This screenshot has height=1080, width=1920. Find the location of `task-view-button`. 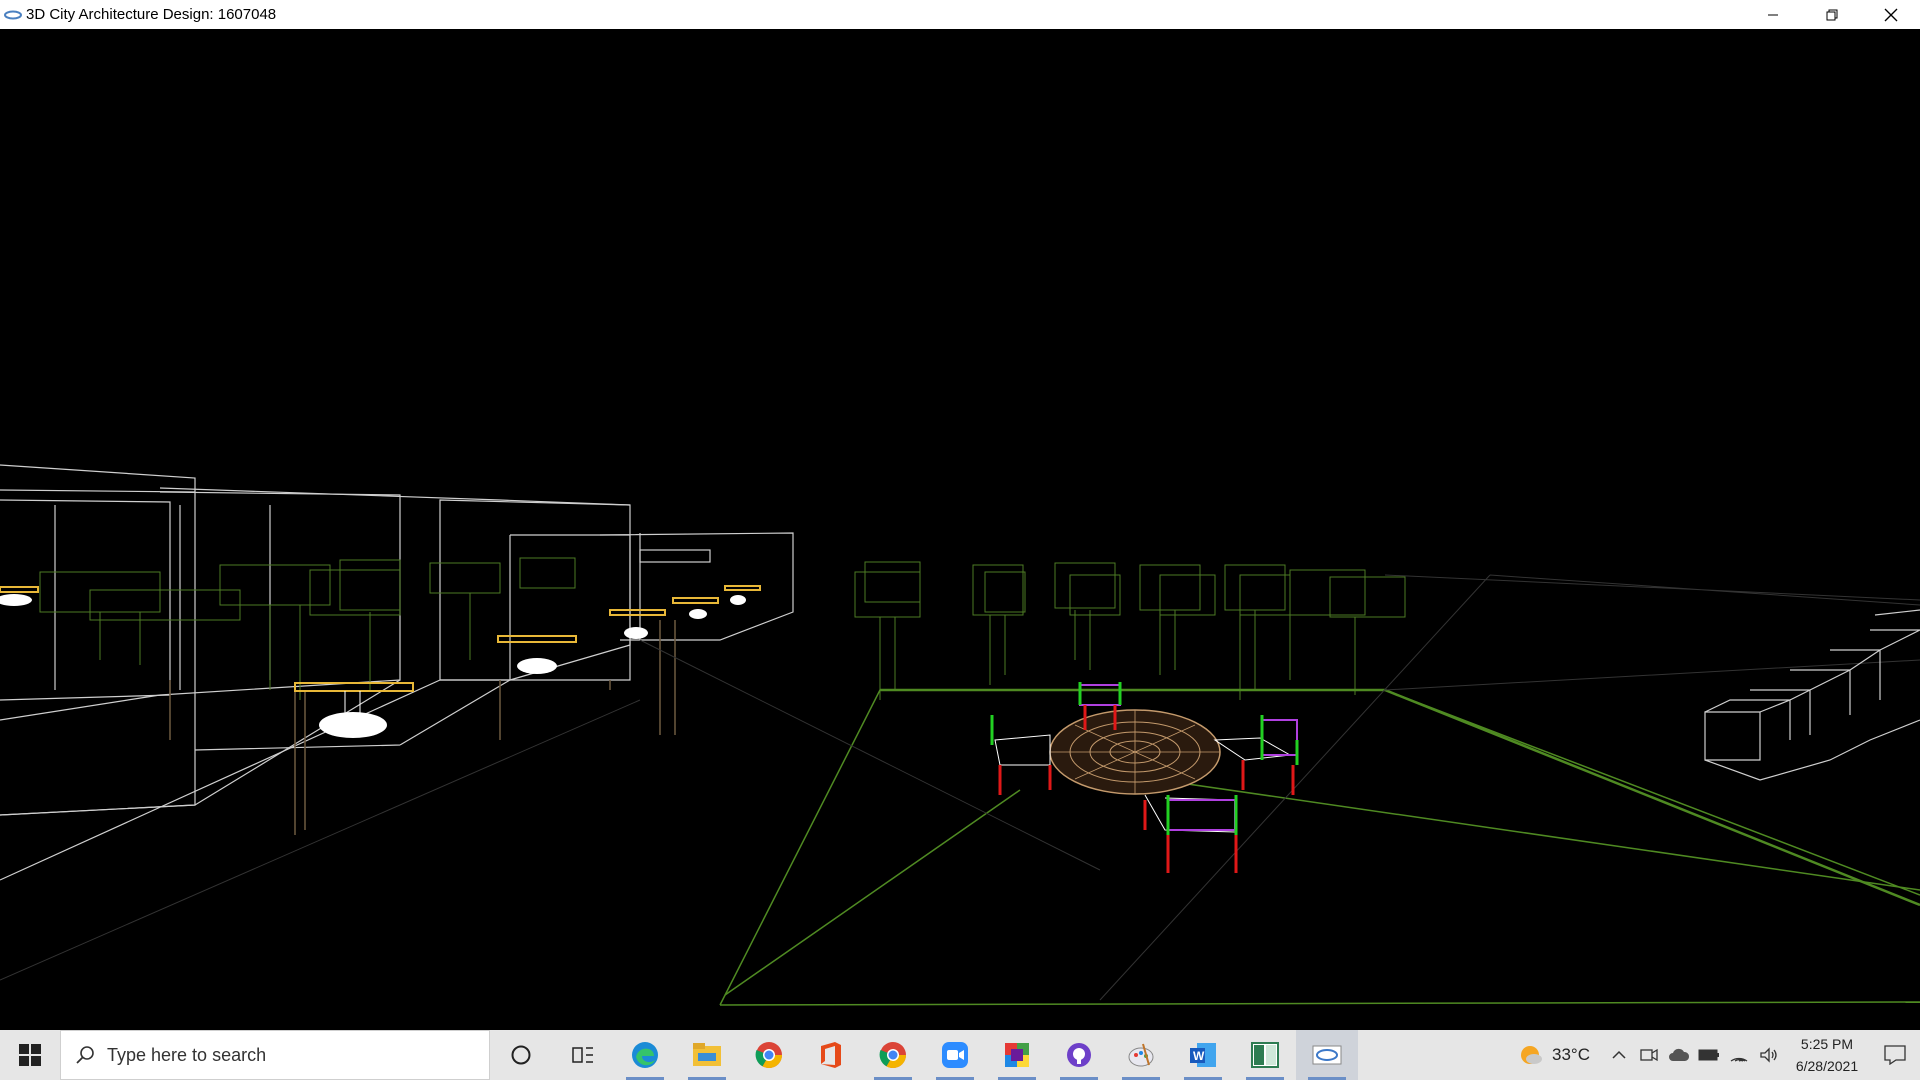

task-view-button is located at coordinates (583, 1055).